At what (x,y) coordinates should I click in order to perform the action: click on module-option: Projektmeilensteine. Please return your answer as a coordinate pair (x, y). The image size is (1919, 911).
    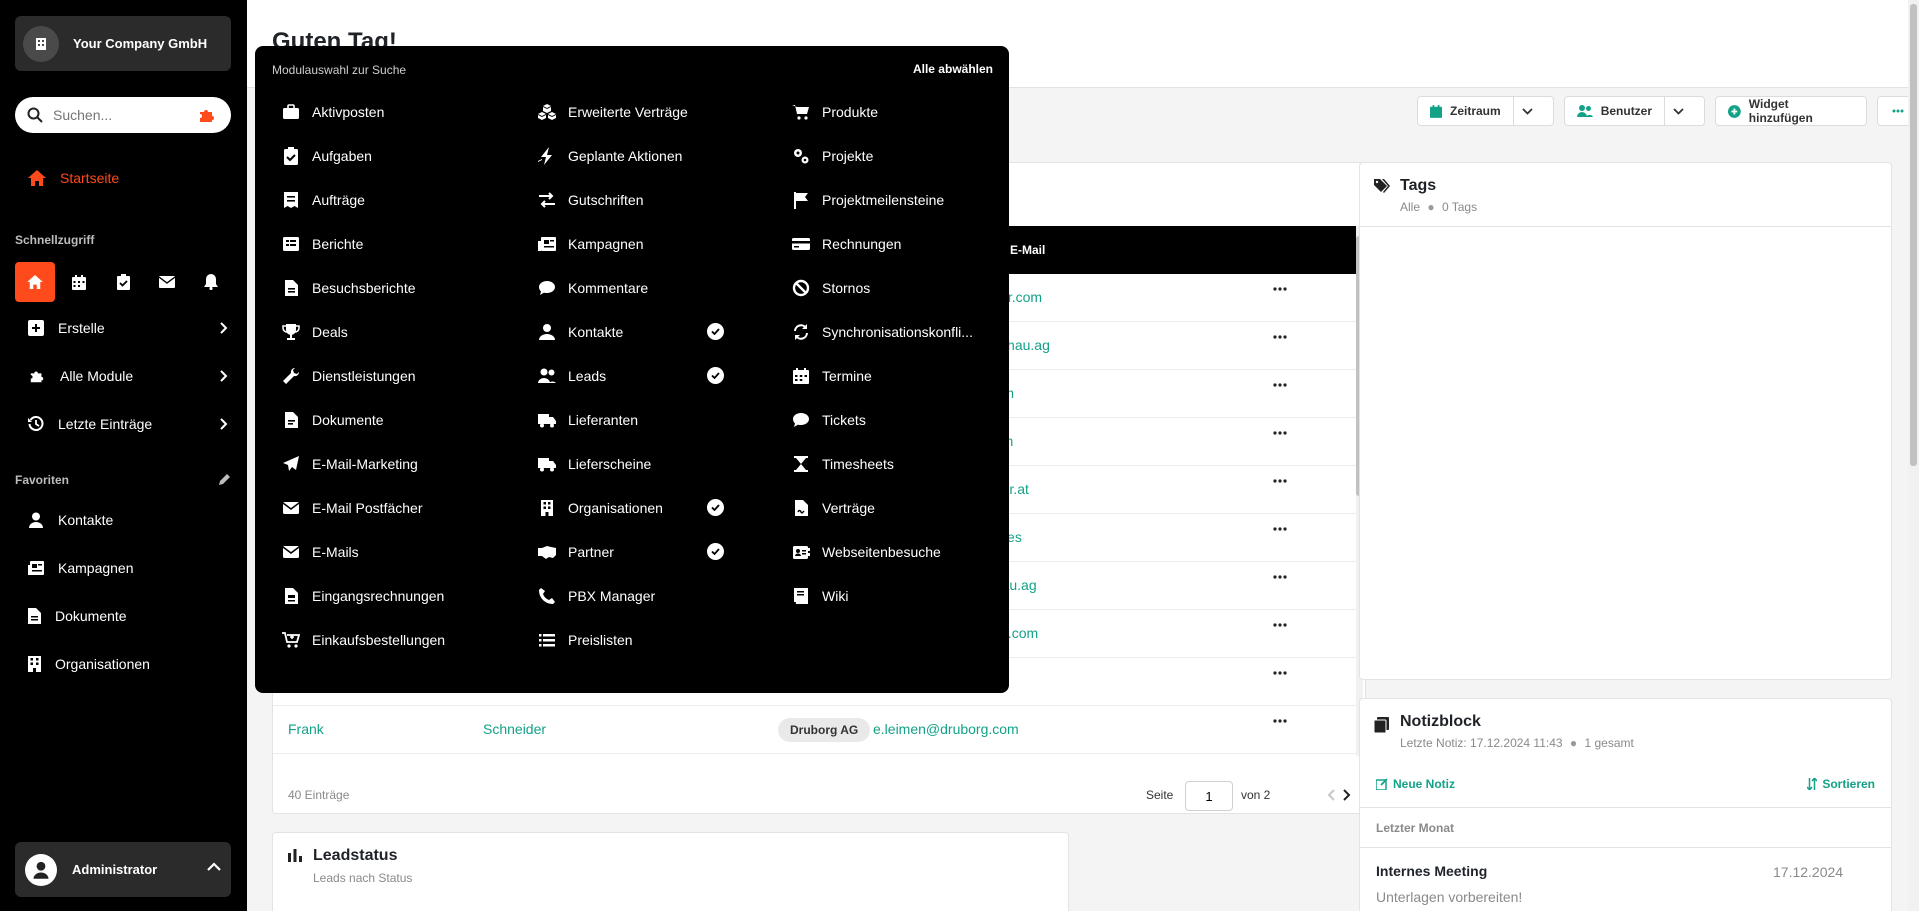
    Looking at the image, I should click on (868, 200).